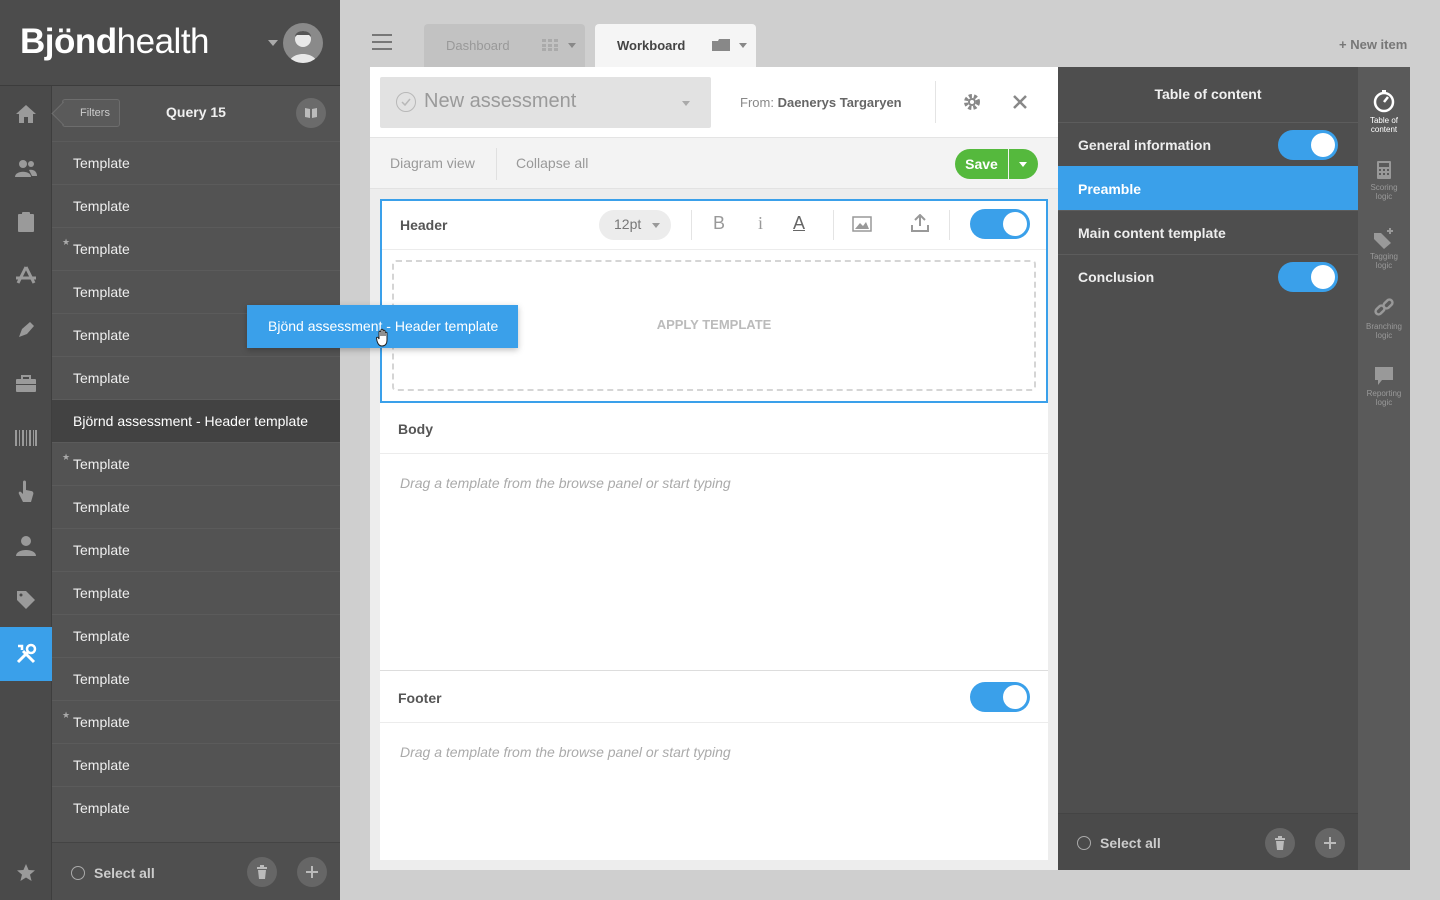  I want to click on tagging-logic-tool: Tagging logic, so click(1384, 248).